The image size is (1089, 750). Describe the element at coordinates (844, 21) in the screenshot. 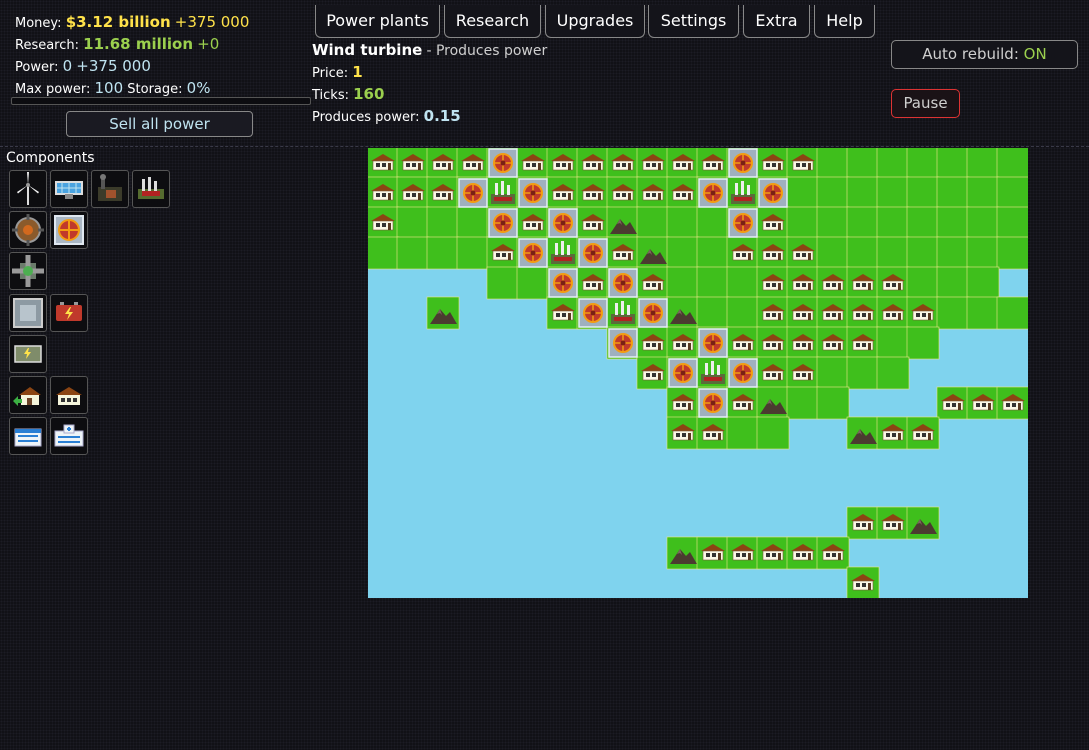

I see `menu-help: Help` at that location.